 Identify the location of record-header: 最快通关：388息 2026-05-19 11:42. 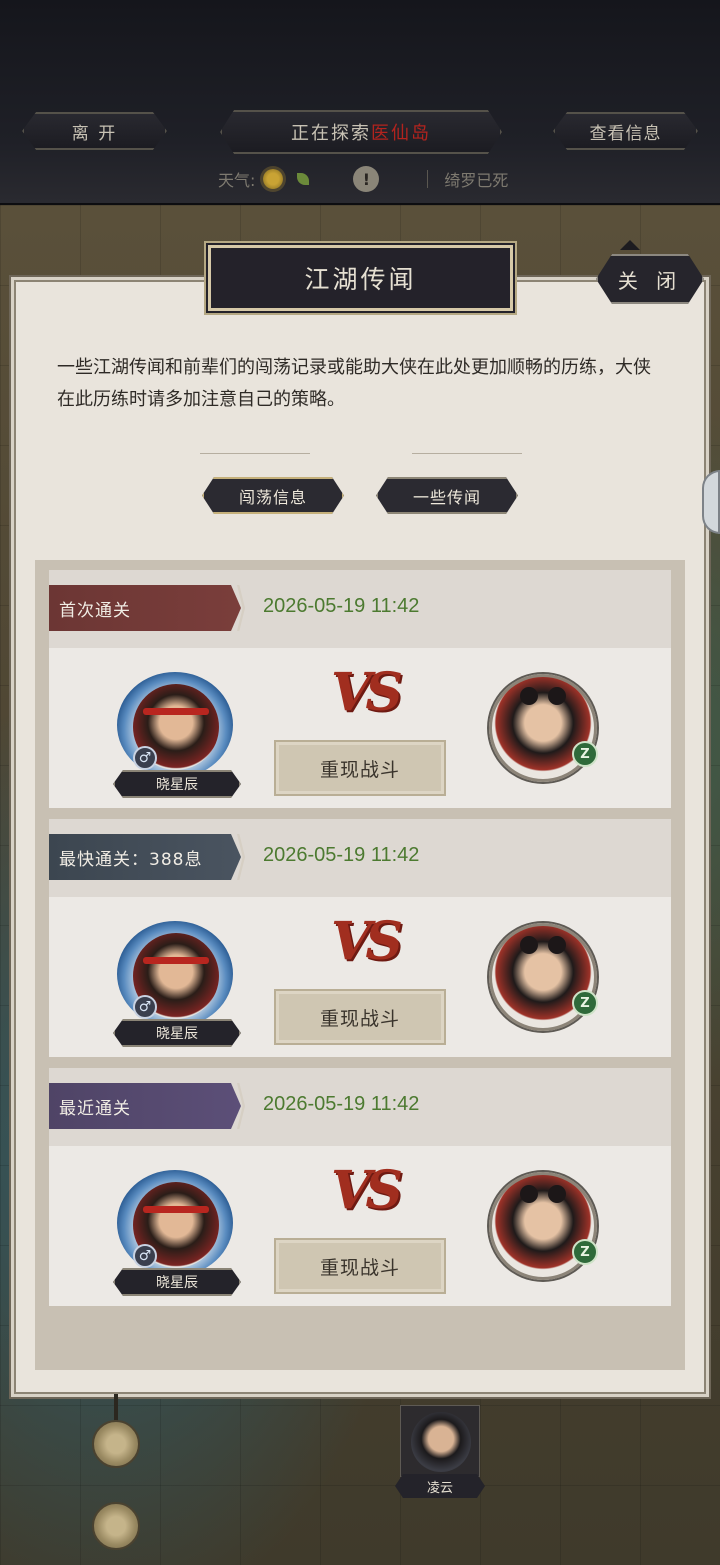
(360, 858).